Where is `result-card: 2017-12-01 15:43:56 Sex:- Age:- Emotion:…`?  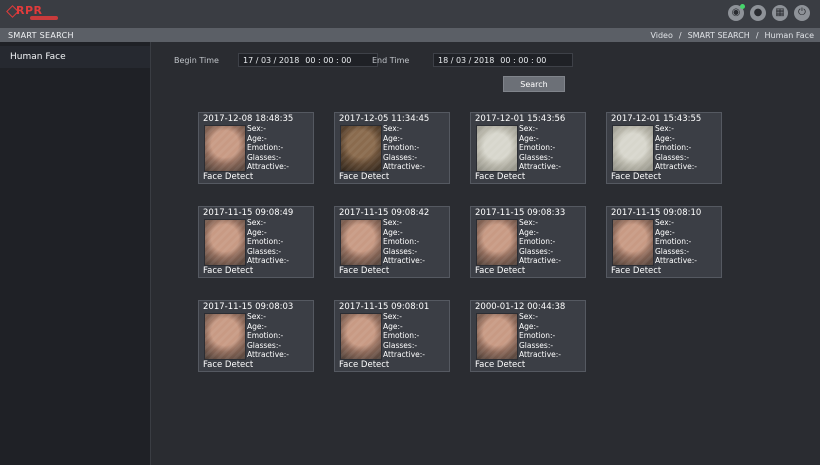
result-card: 2017-12-01 15:43:56 Sex:- Age:- Emotion:… is located at coordinates (528, 148).